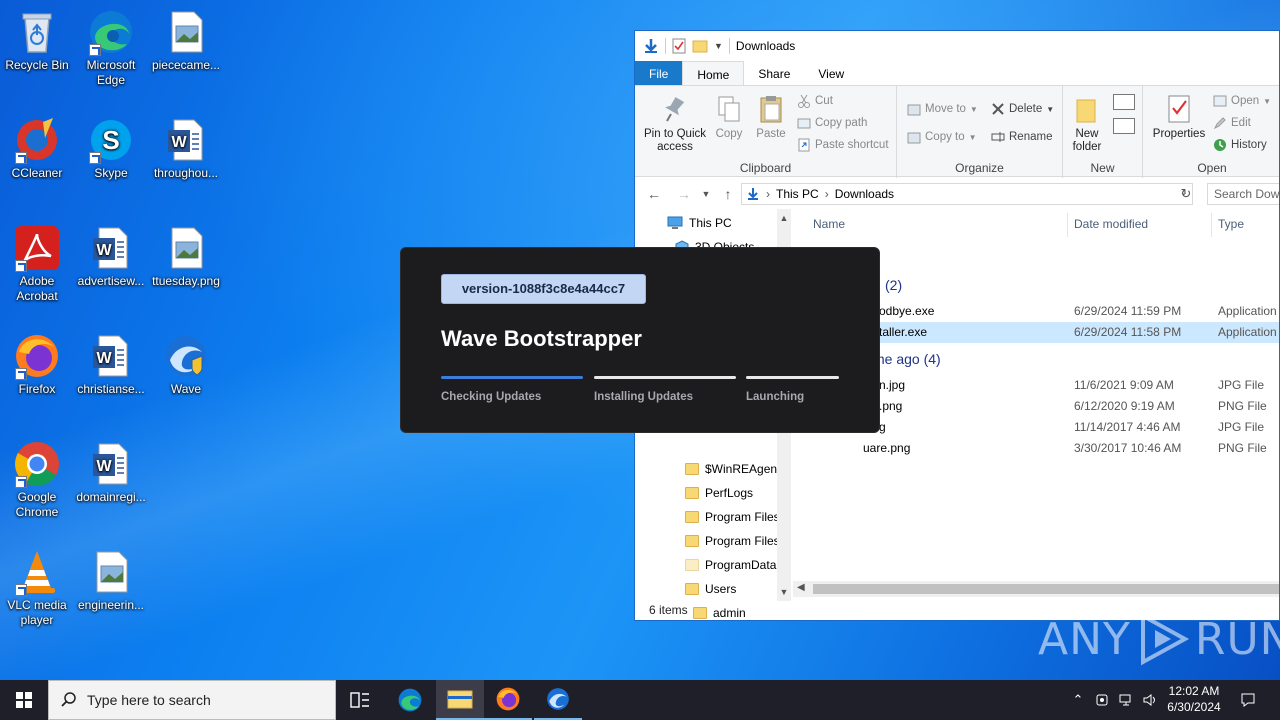  Describe the element at coordinates (1102, 700) in the screenshot. I see `system-tray-app-icon` at that location.